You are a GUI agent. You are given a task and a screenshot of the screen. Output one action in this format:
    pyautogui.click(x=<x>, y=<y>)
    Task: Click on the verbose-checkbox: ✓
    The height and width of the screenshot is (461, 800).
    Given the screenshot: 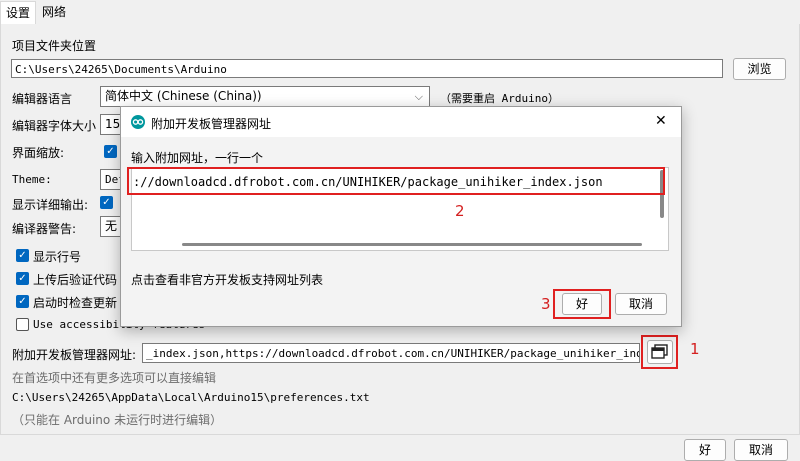 What is the action you would take?
    pyautogui.click(x=106, y=202)
    